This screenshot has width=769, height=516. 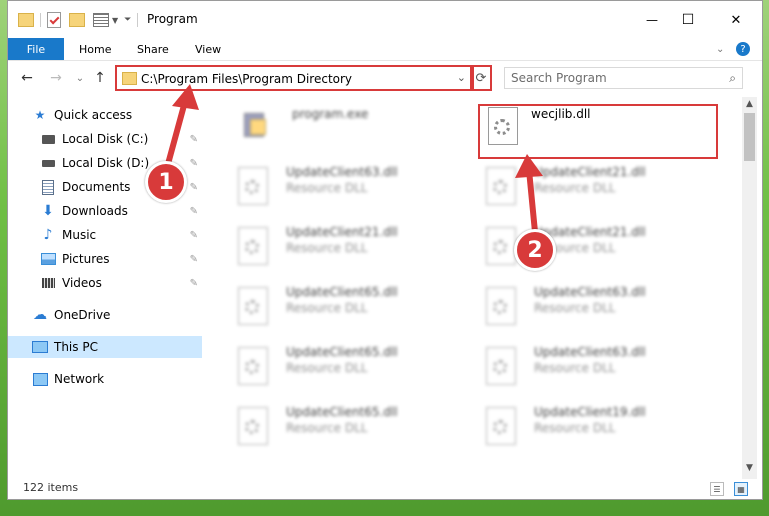 What do you see at coordinates (40, 115) in the screenshot?
I see `star-icon: ★` at bounding box center [40, 115].